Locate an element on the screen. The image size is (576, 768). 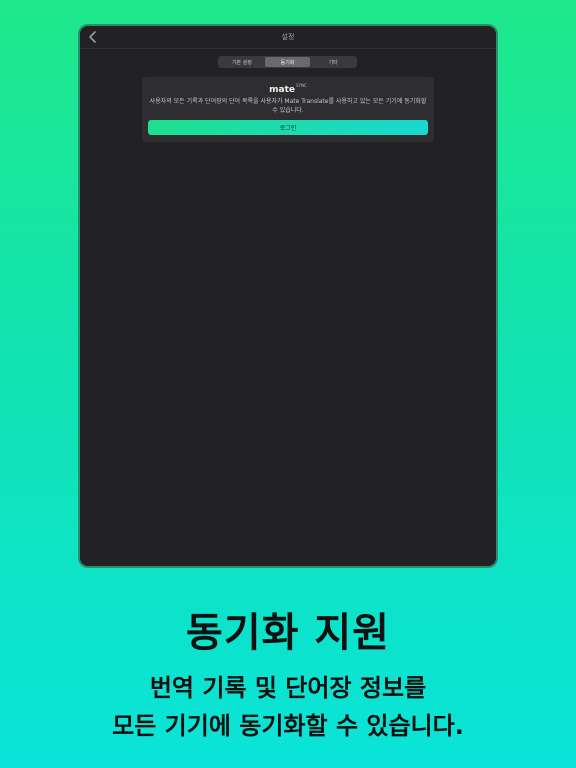
promo-headline: 동기화 지원 is located at coordinates (288, 633).